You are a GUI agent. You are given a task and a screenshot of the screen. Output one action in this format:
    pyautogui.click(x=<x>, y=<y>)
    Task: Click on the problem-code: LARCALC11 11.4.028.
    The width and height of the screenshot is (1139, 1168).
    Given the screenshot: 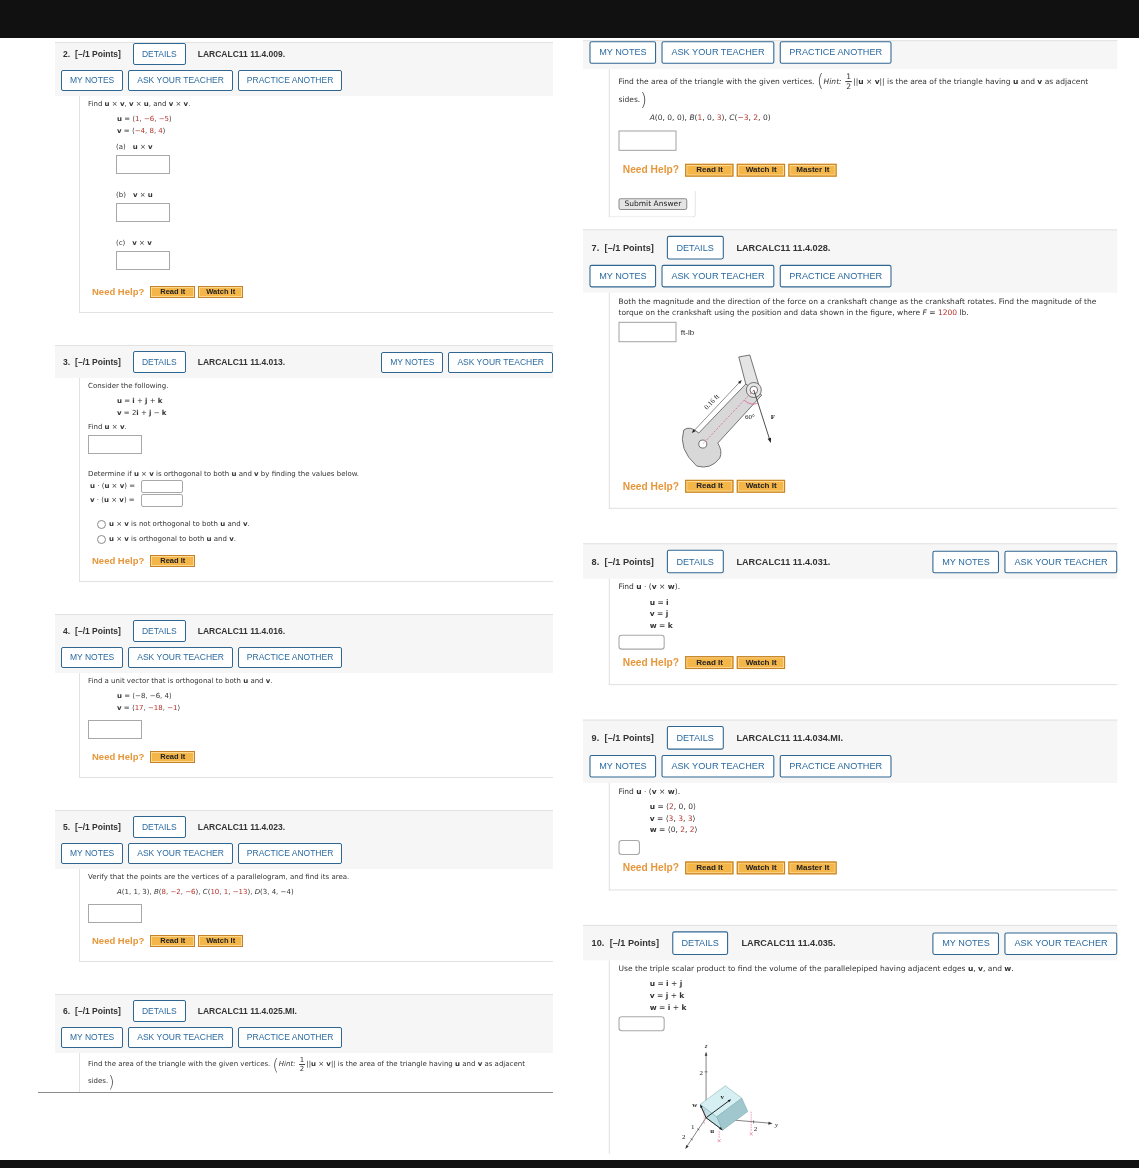 What is the action you would take?
    pyautogui.click(x=783, y=247)
    